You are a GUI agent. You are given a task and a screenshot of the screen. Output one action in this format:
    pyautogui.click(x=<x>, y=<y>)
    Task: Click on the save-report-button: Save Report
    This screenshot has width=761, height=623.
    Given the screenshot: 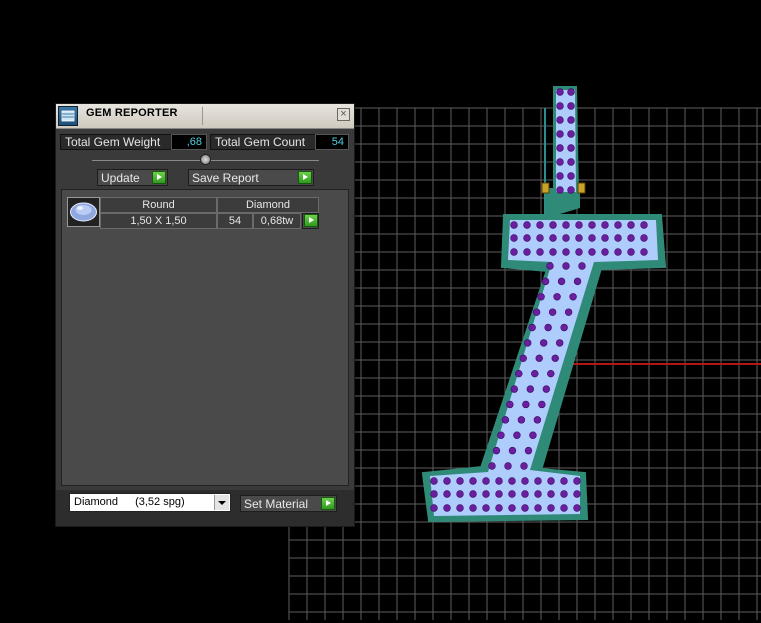 What is the action you would take?
    pyautogui.click(x=251, y=177)
    